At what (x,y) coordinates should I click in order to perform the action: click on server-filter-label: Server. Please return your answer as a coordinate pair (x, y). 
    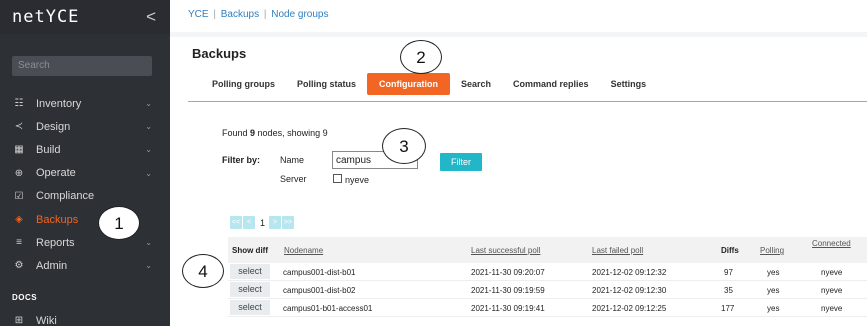
    Looking at the image, I should click on (293, 179).